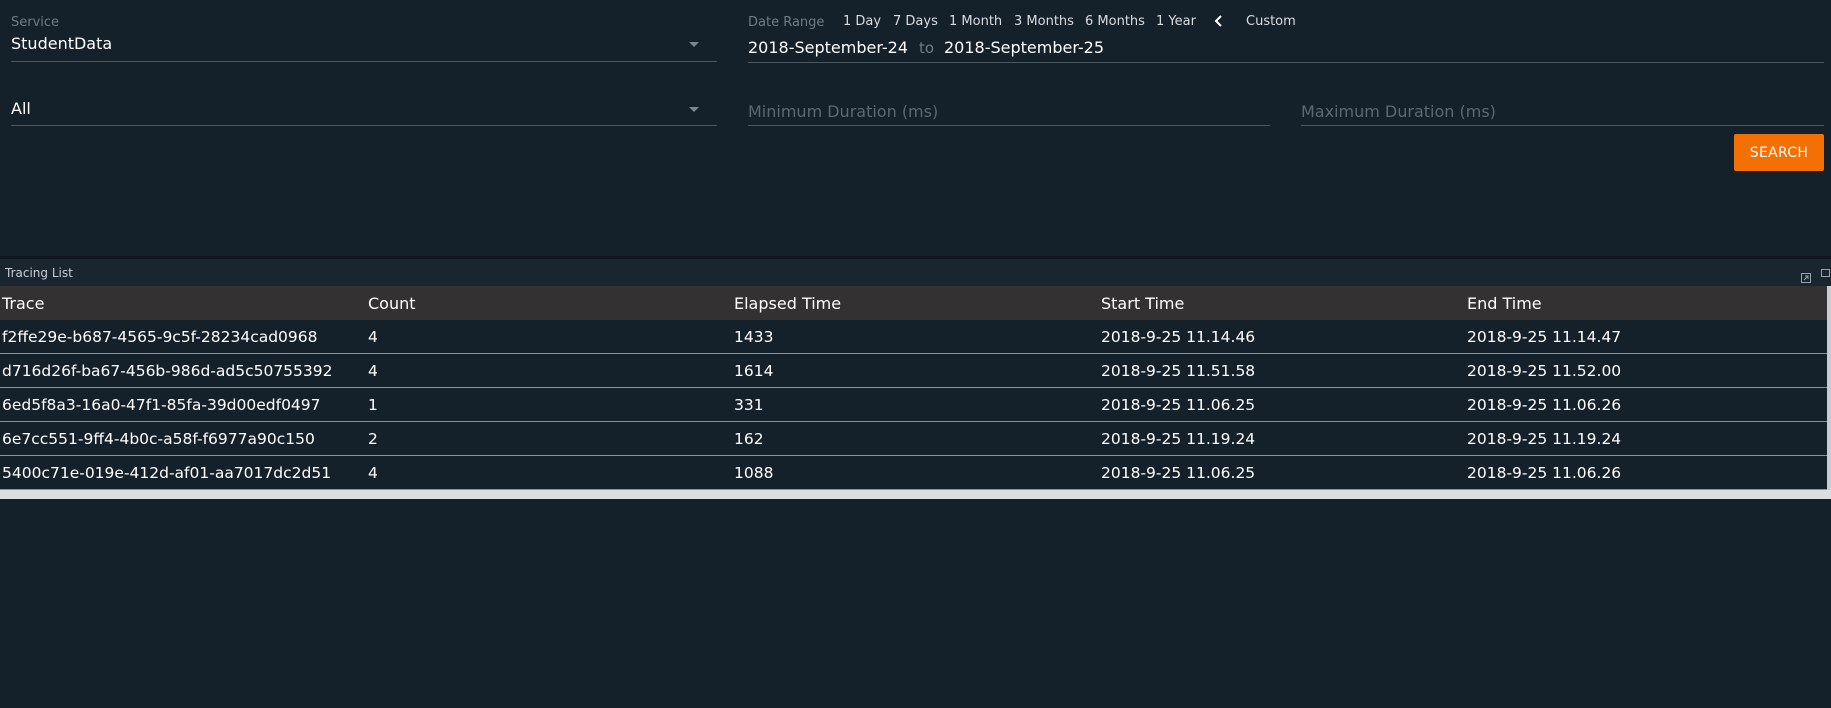 The width and height of the screenshot is (1831, 708). Describe the element at coordinates (862, 21) in the screenshot. I see `range-option-1-day: 1 Day` at that location.